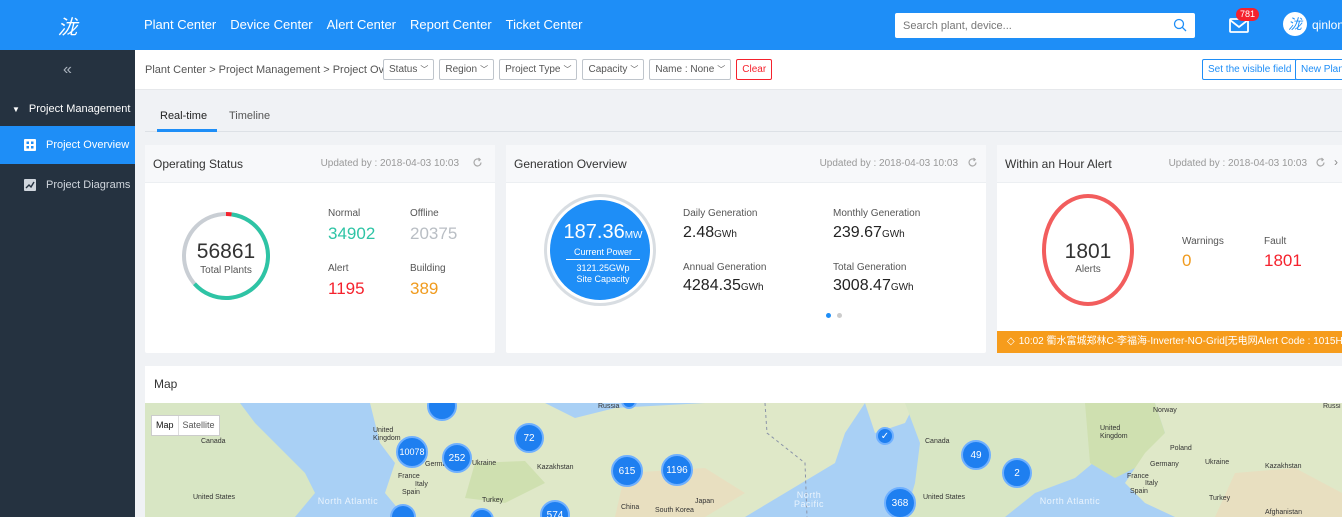 Image resolution: width=1342 pixels, height=517 pixels. What do you see at coordinates (67, 145) in the screenshot?
I see `sidebar-item-project-overview: Project Overview` at bounding box center [67, 145].